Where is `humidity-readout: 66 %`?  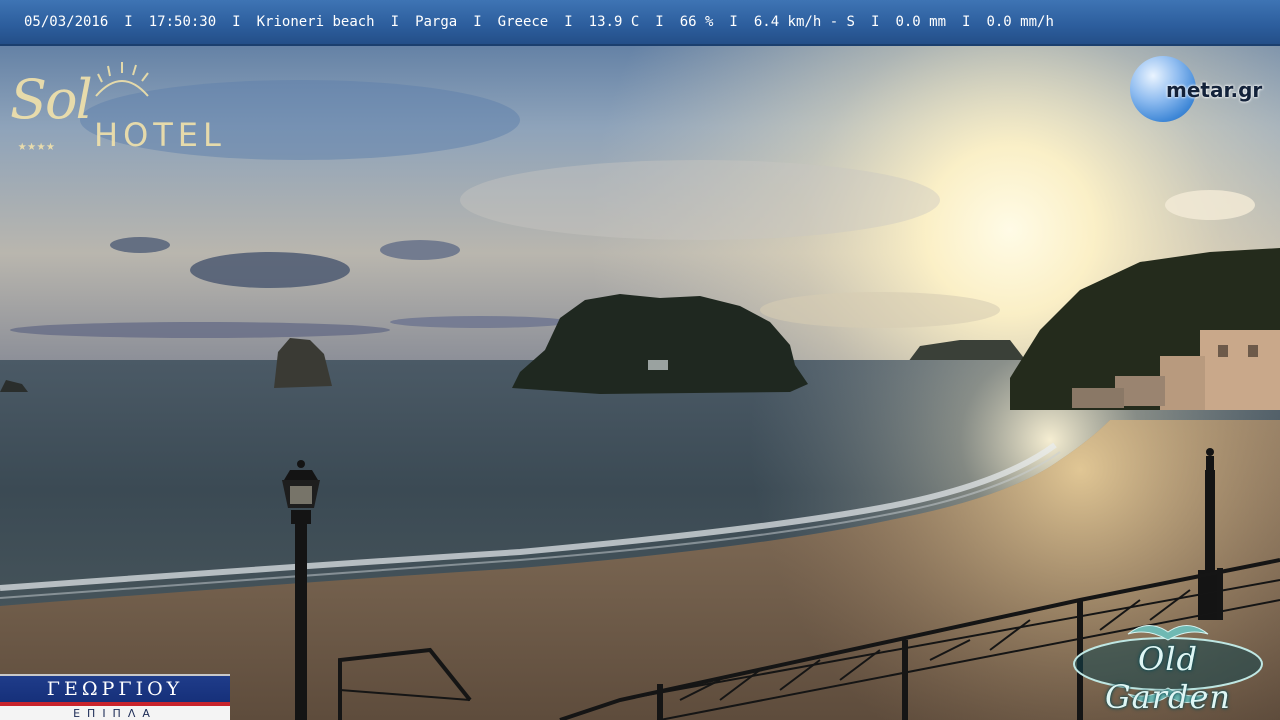 humidity-readout: 66 % is located at coordinates (696, 22).